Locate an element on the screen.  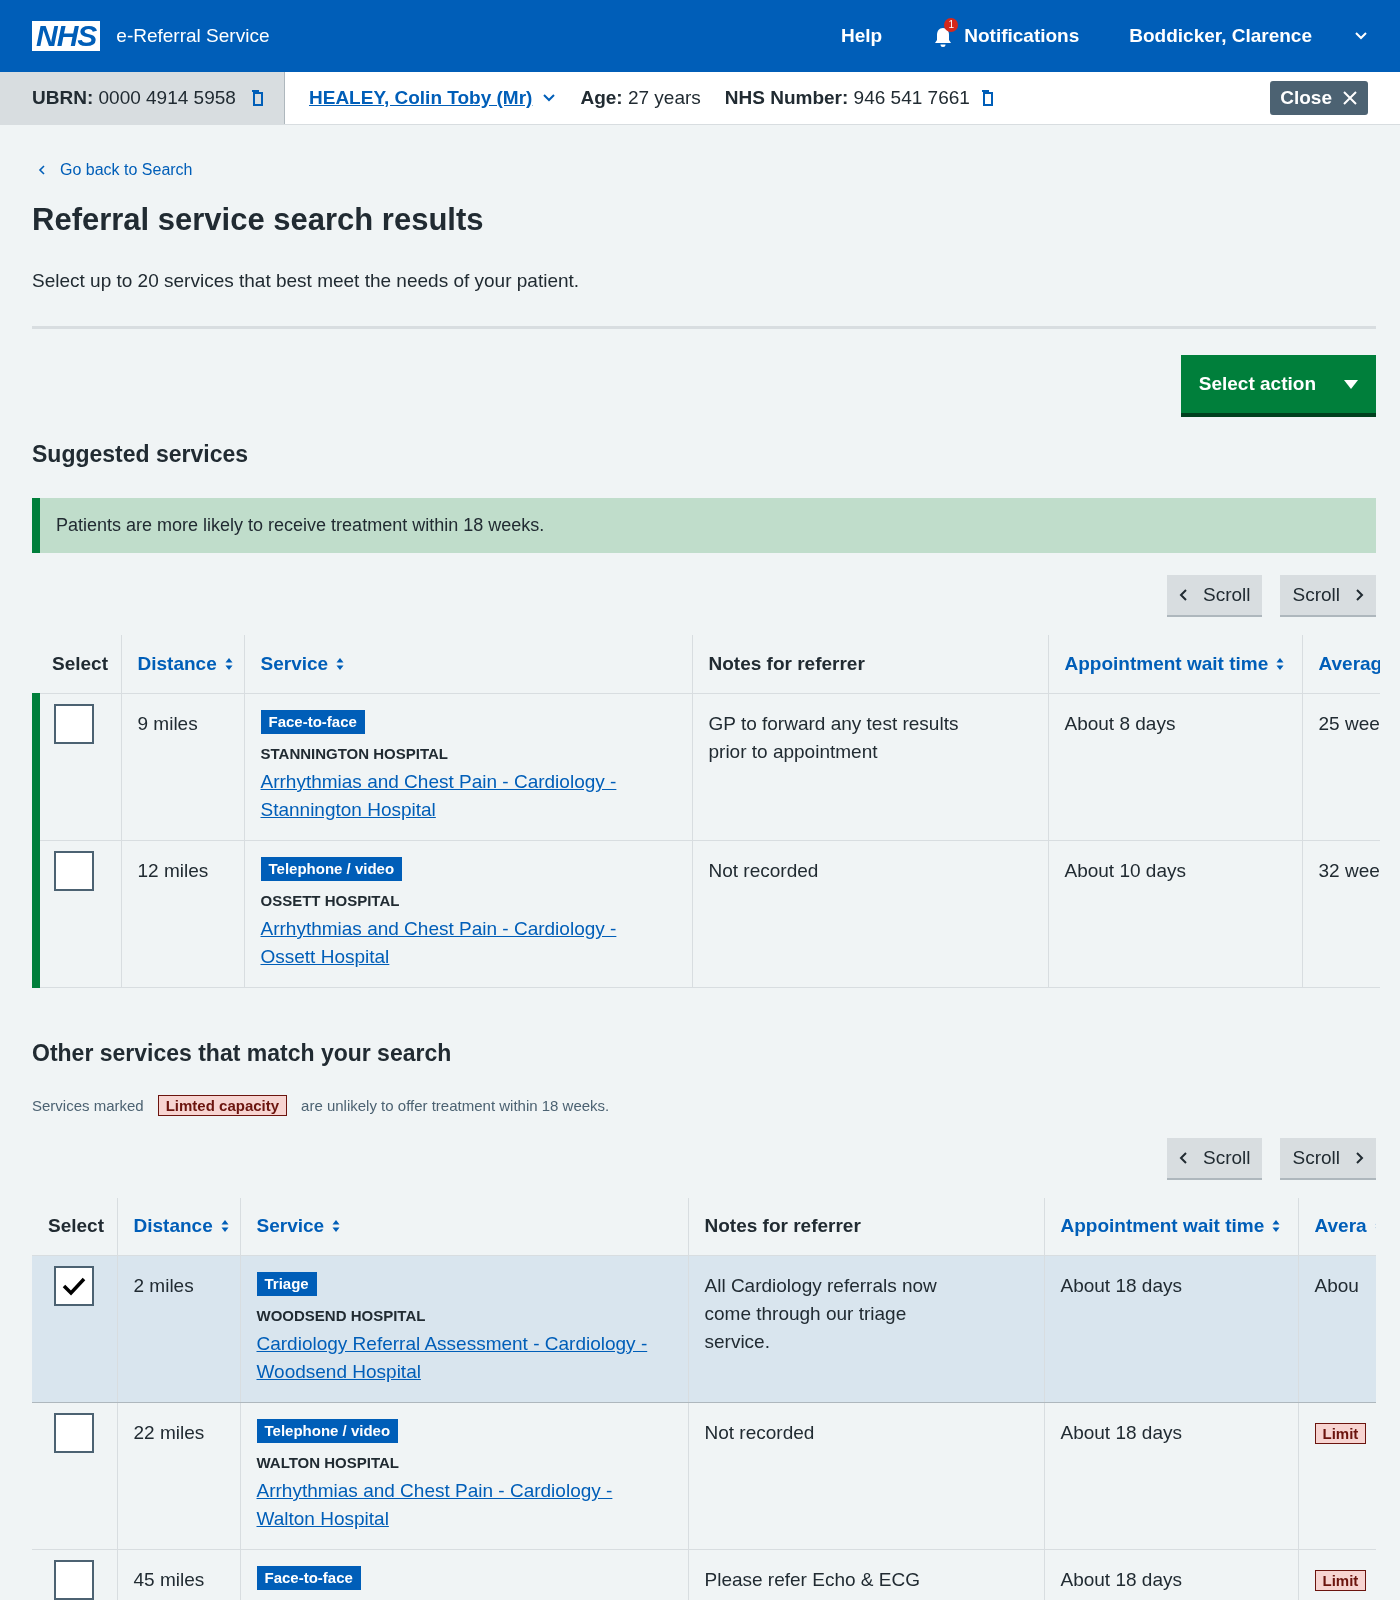
service-link: Arrhythmias and Chest Pain - Cardiology - Walton Hospital is located at coordinates (459, 1505).